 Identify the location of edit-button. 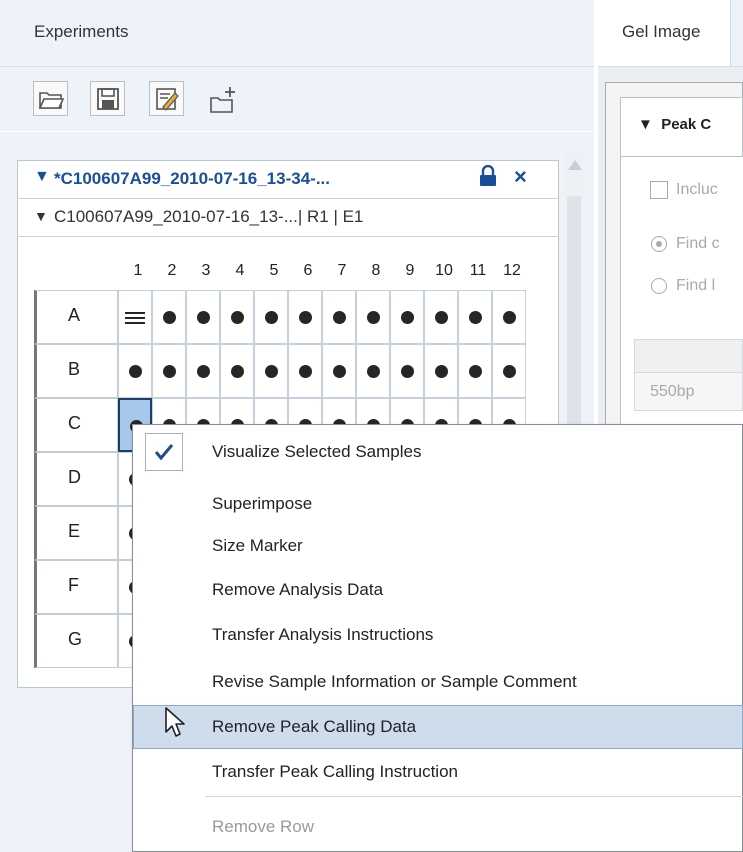
(166, 98).